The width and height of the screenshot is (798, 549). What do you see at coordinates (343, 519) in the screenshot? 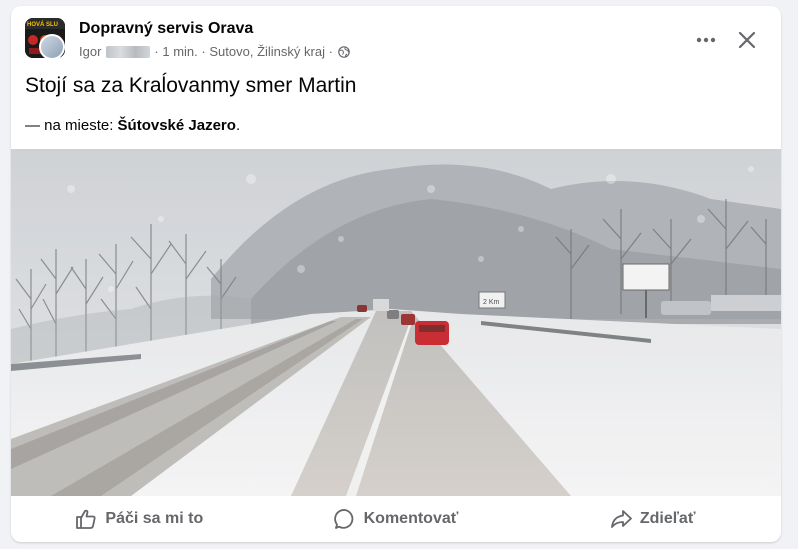
I see `comment-bubble-icon` at bounding box center [343, 519].